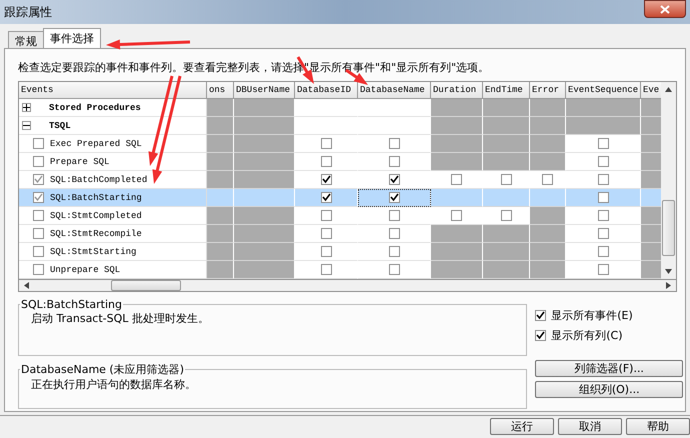 The height and width of the screenshot is (438, 690). I want to click on close-icon, so click(665, 9).